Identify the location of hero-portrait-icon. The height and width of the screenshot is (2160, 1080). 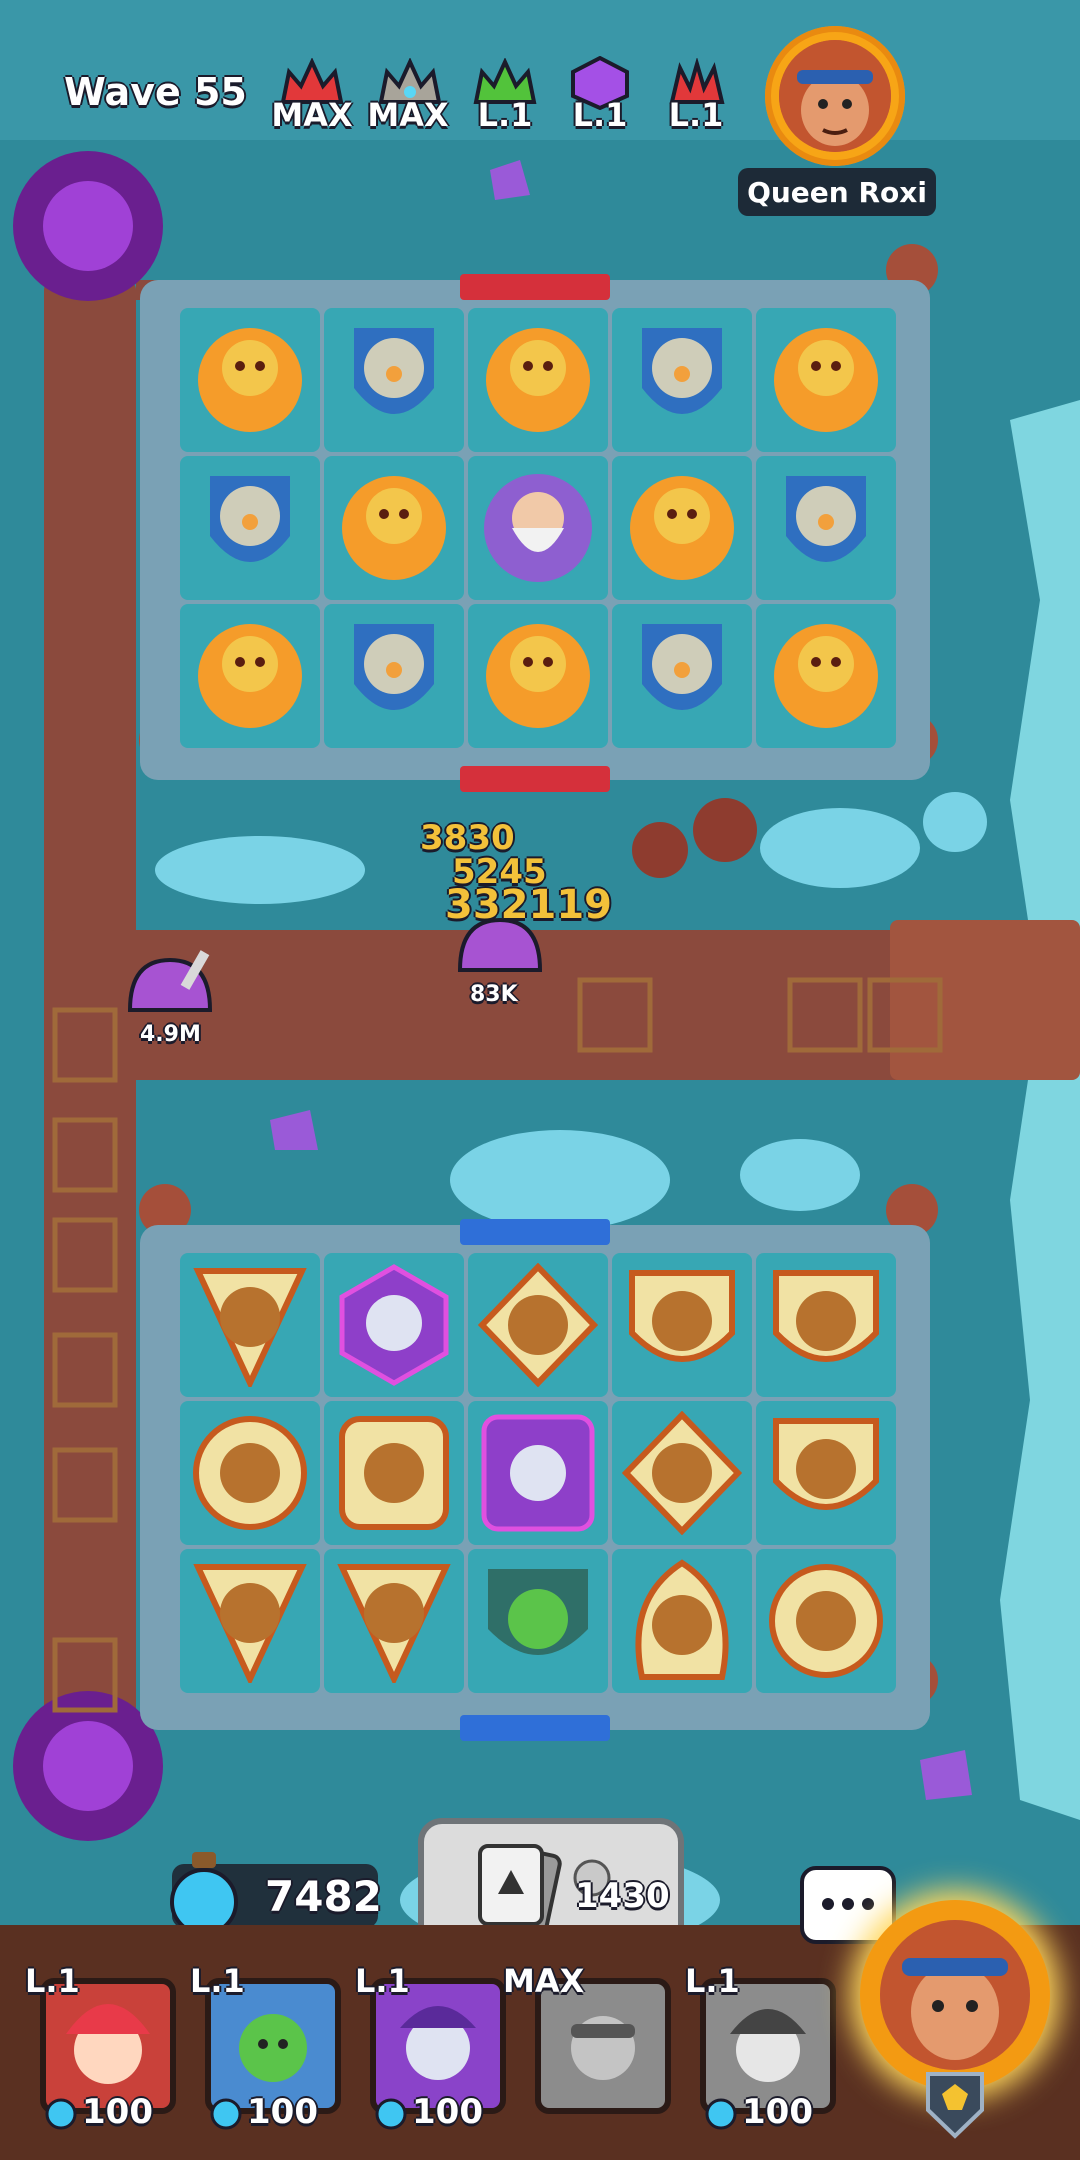
(955, 1995).